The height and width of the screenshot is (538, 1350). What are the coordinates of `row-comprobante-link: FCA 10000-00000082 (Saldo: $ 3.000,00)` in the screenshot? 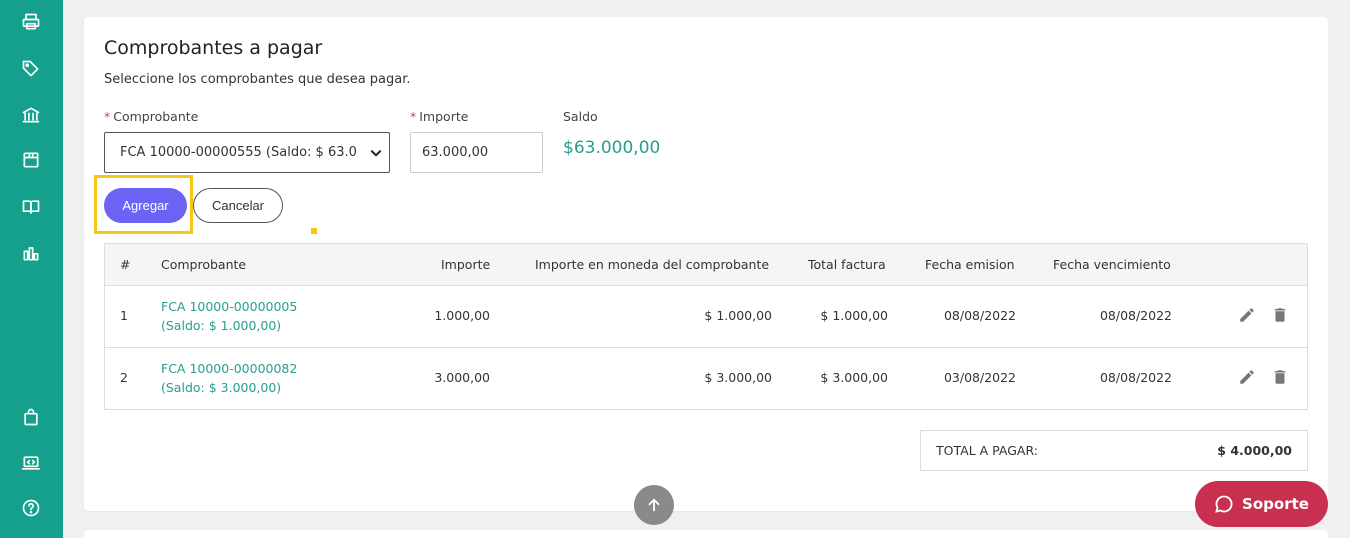 It's located at (229, 378).